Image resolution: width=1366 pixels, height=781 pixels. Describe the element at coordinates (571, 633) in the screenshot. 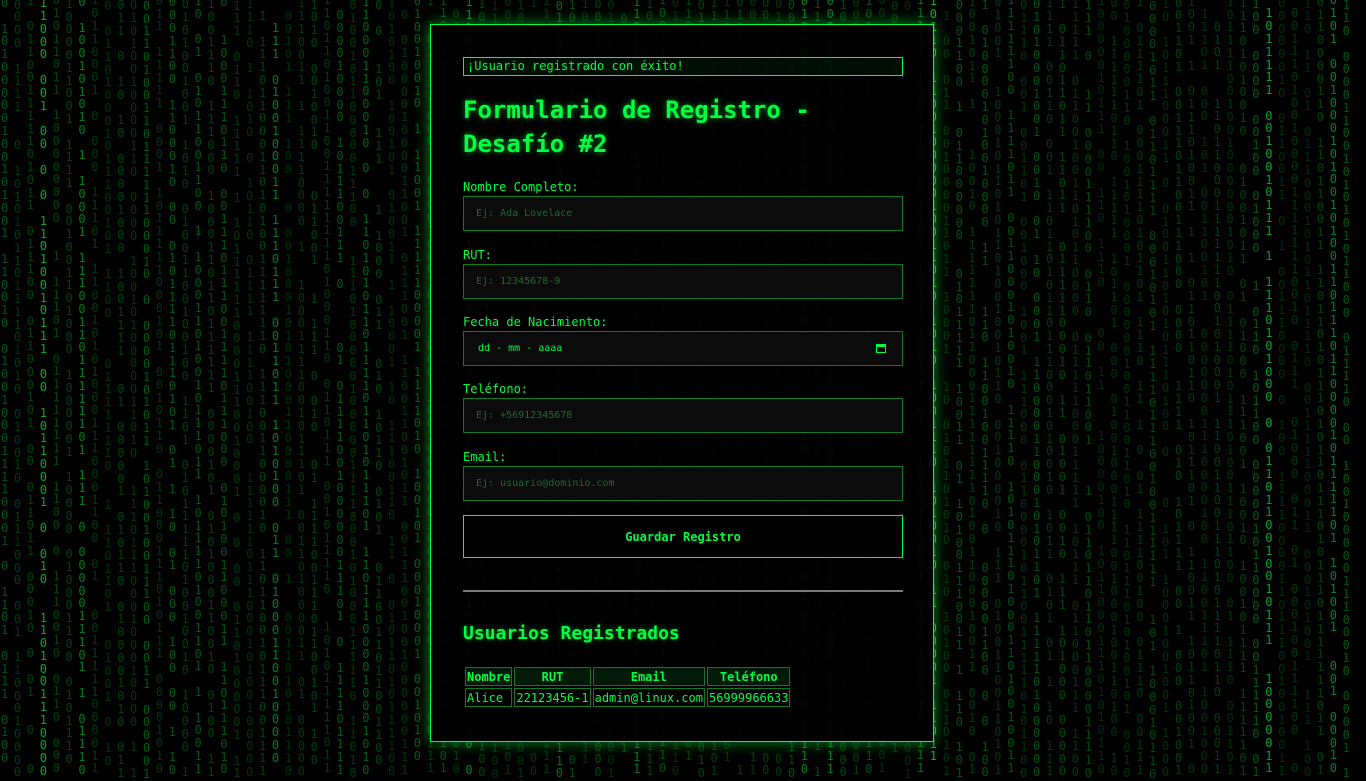

I see `users-title: Usuarios Registrados` at that location.